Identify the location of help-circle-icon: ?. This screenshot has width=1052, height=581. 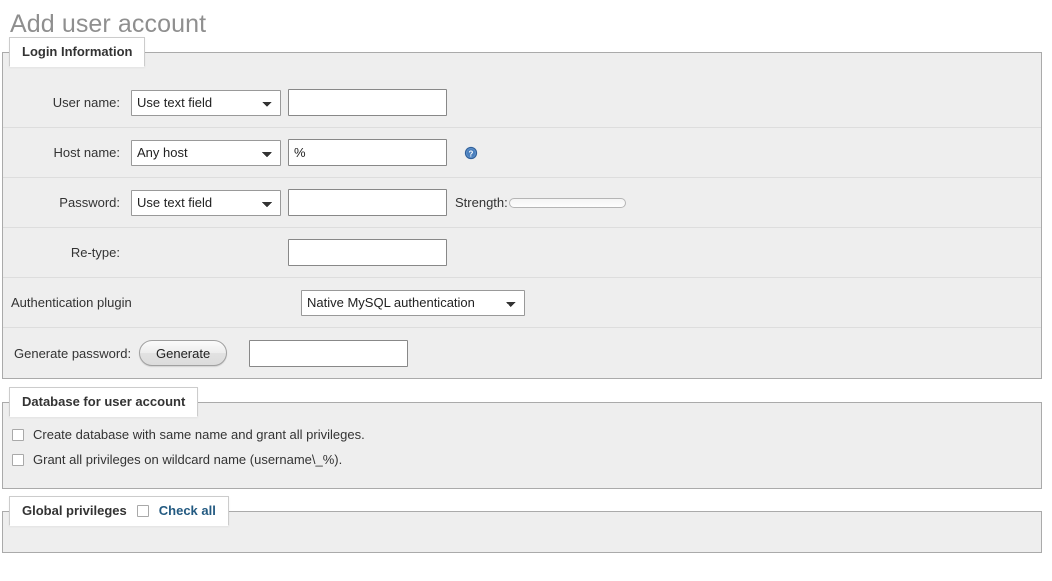
(471, 153).